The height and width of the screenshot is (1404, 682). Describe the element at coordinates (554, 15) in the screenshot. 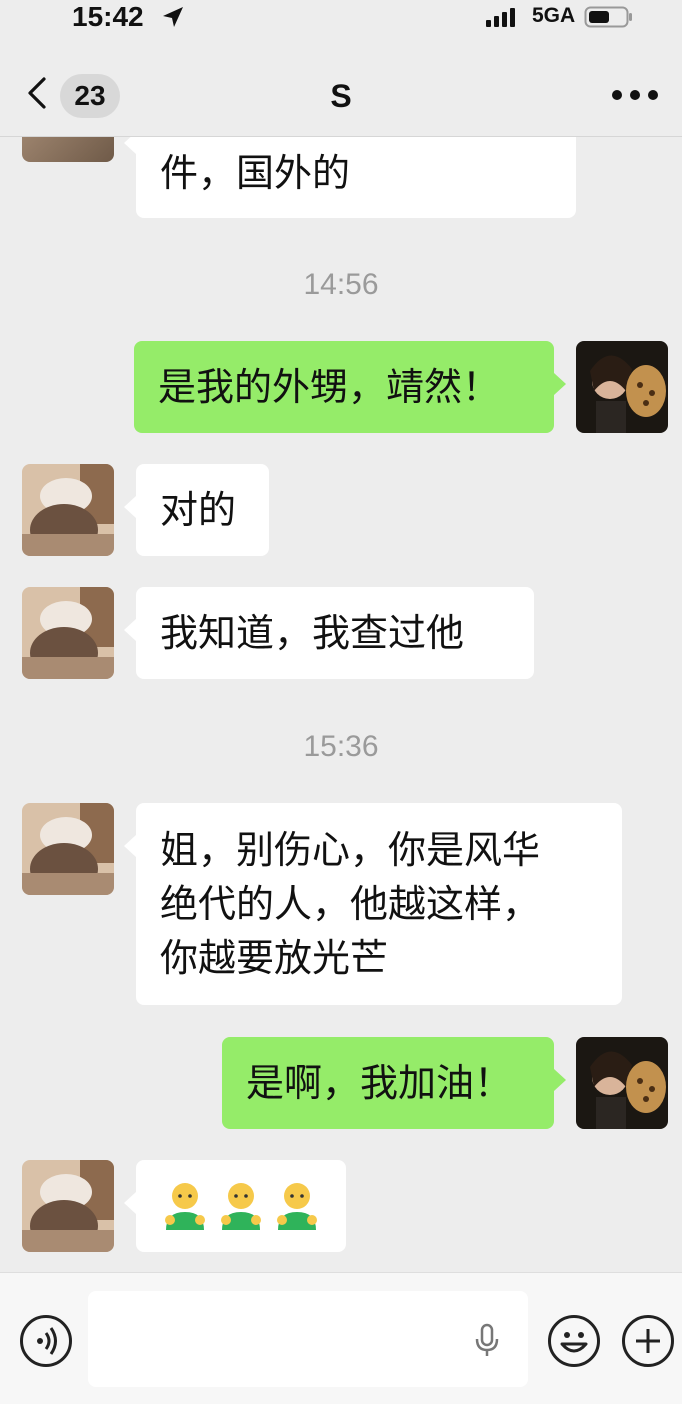

I see `network-type: 5GA` at that location.